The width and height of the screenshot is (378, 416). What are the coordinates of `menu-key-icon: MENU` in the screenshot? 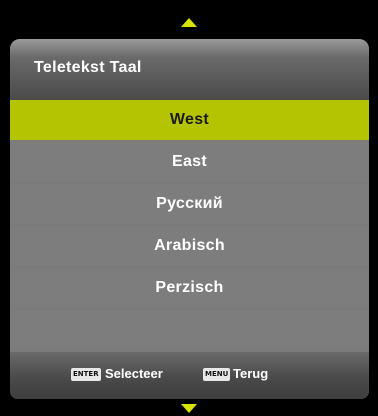 It's located at (217, 374).